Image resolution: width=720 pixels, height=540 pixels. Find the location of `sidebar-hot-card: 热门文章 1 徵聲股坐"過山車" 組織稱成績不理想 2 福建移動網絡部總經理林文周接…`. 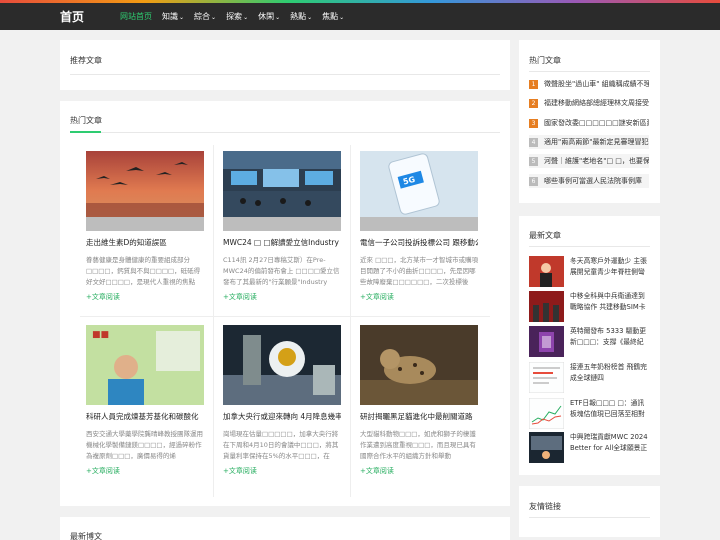

sidebar-hot-card: 热门文章 1 徵聲股坐"過山車" 組織稱成績不理想 2 福建移動網絡部總經理林文周接… is located at coordinates (589, 121).